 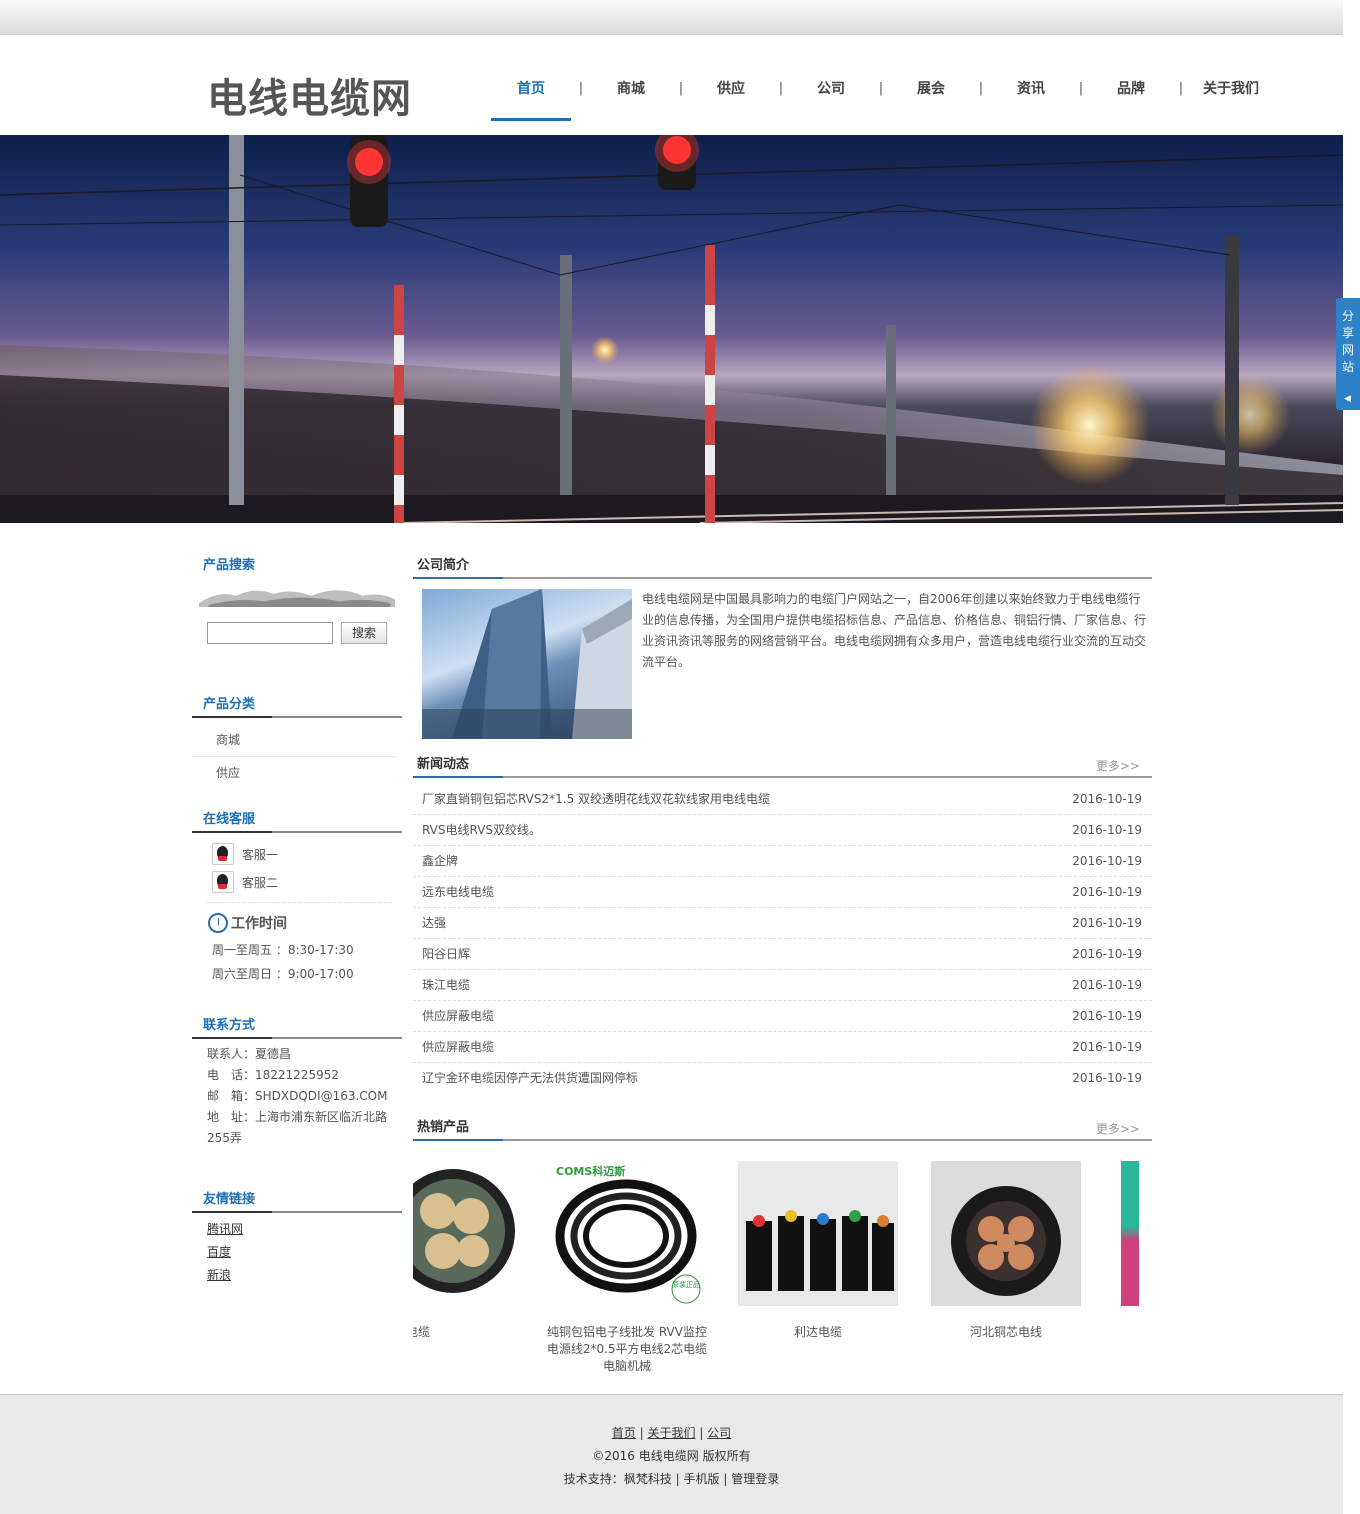 What do you see at coordinates (1231, 92) in the screenshot?
I see `nav-about: 关于我们` at bounding box center [1231, 92].